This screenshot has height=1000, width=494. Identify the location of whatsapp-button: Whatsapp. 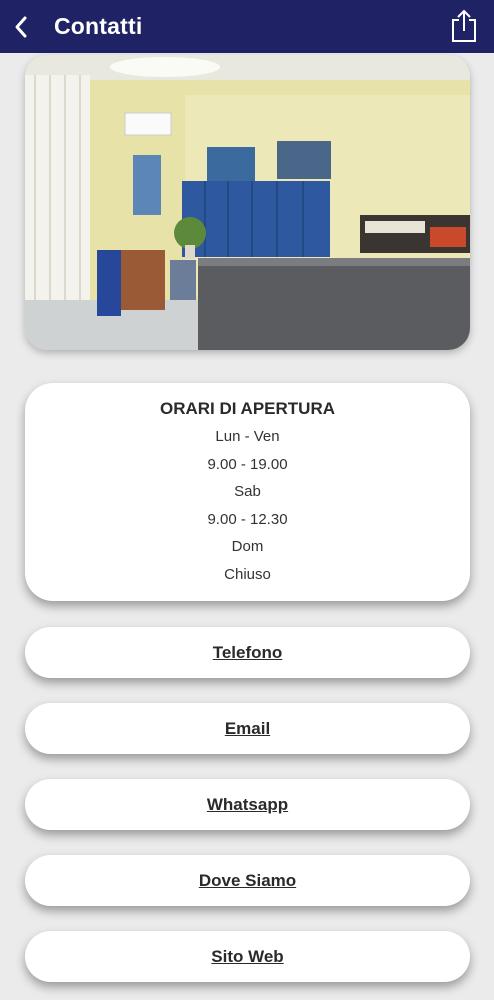
(247, 804).